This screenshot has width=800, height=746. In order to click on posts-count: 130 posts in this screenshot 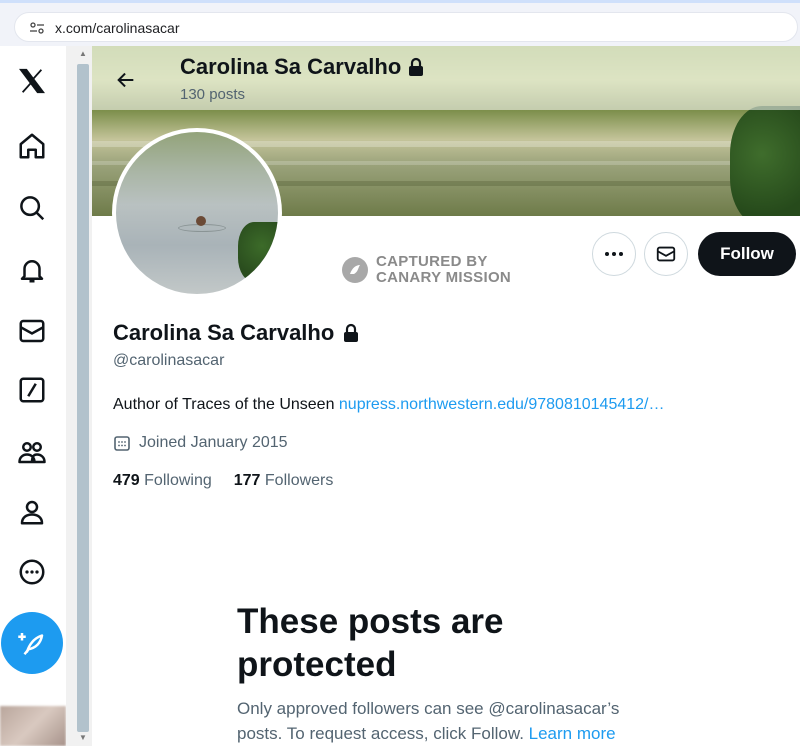, I will do `click(213, 94)`.